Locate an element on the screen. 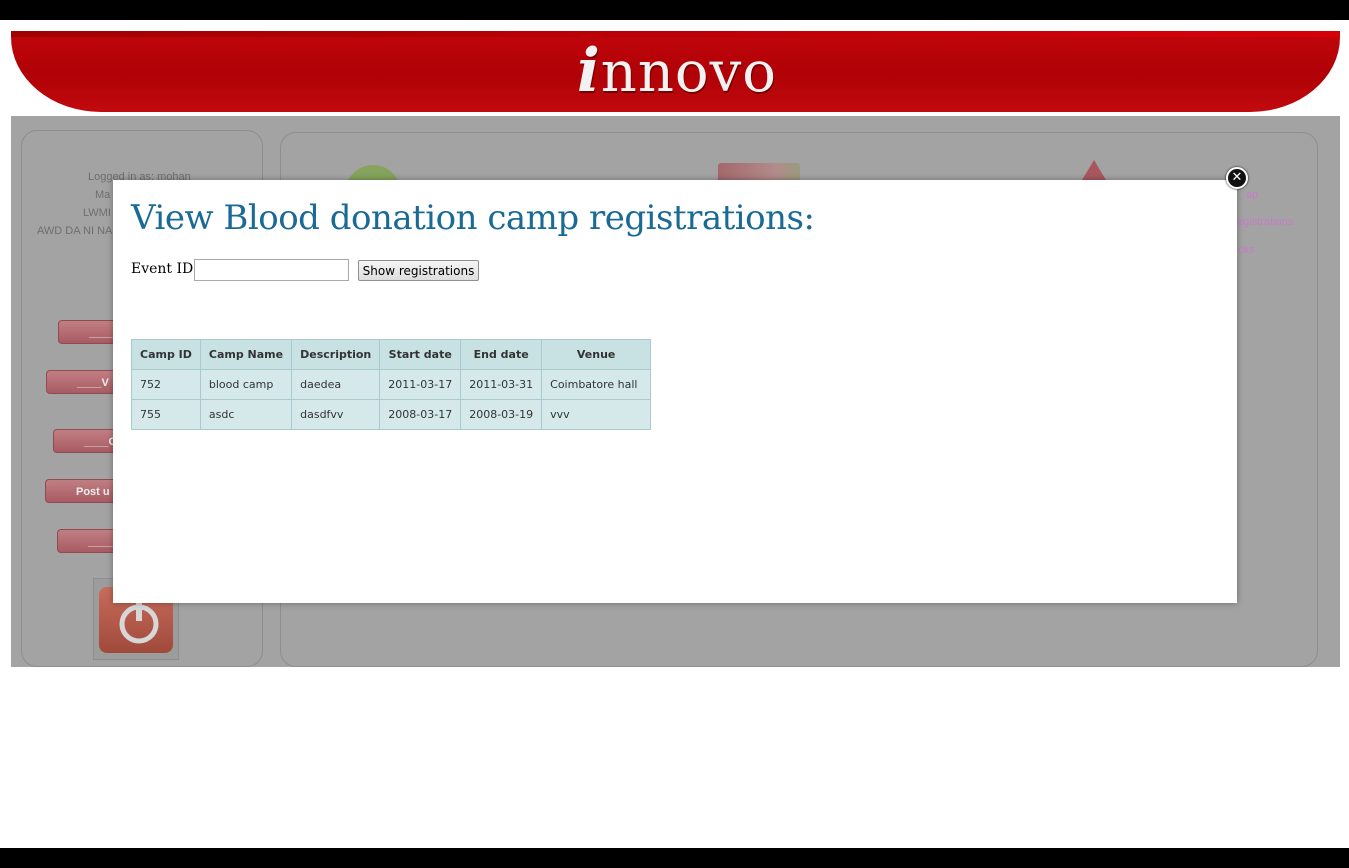 The image size is (1349, 868). modal-title: View Blood donation camp registrations: is located at coordinates (473, 218).